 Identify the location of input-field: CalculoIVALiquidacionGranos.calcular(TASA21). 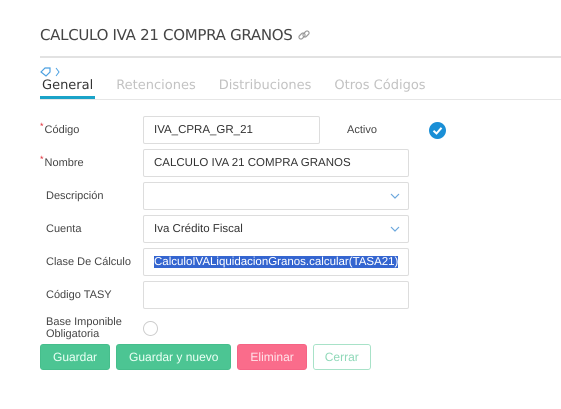
(276, 262).